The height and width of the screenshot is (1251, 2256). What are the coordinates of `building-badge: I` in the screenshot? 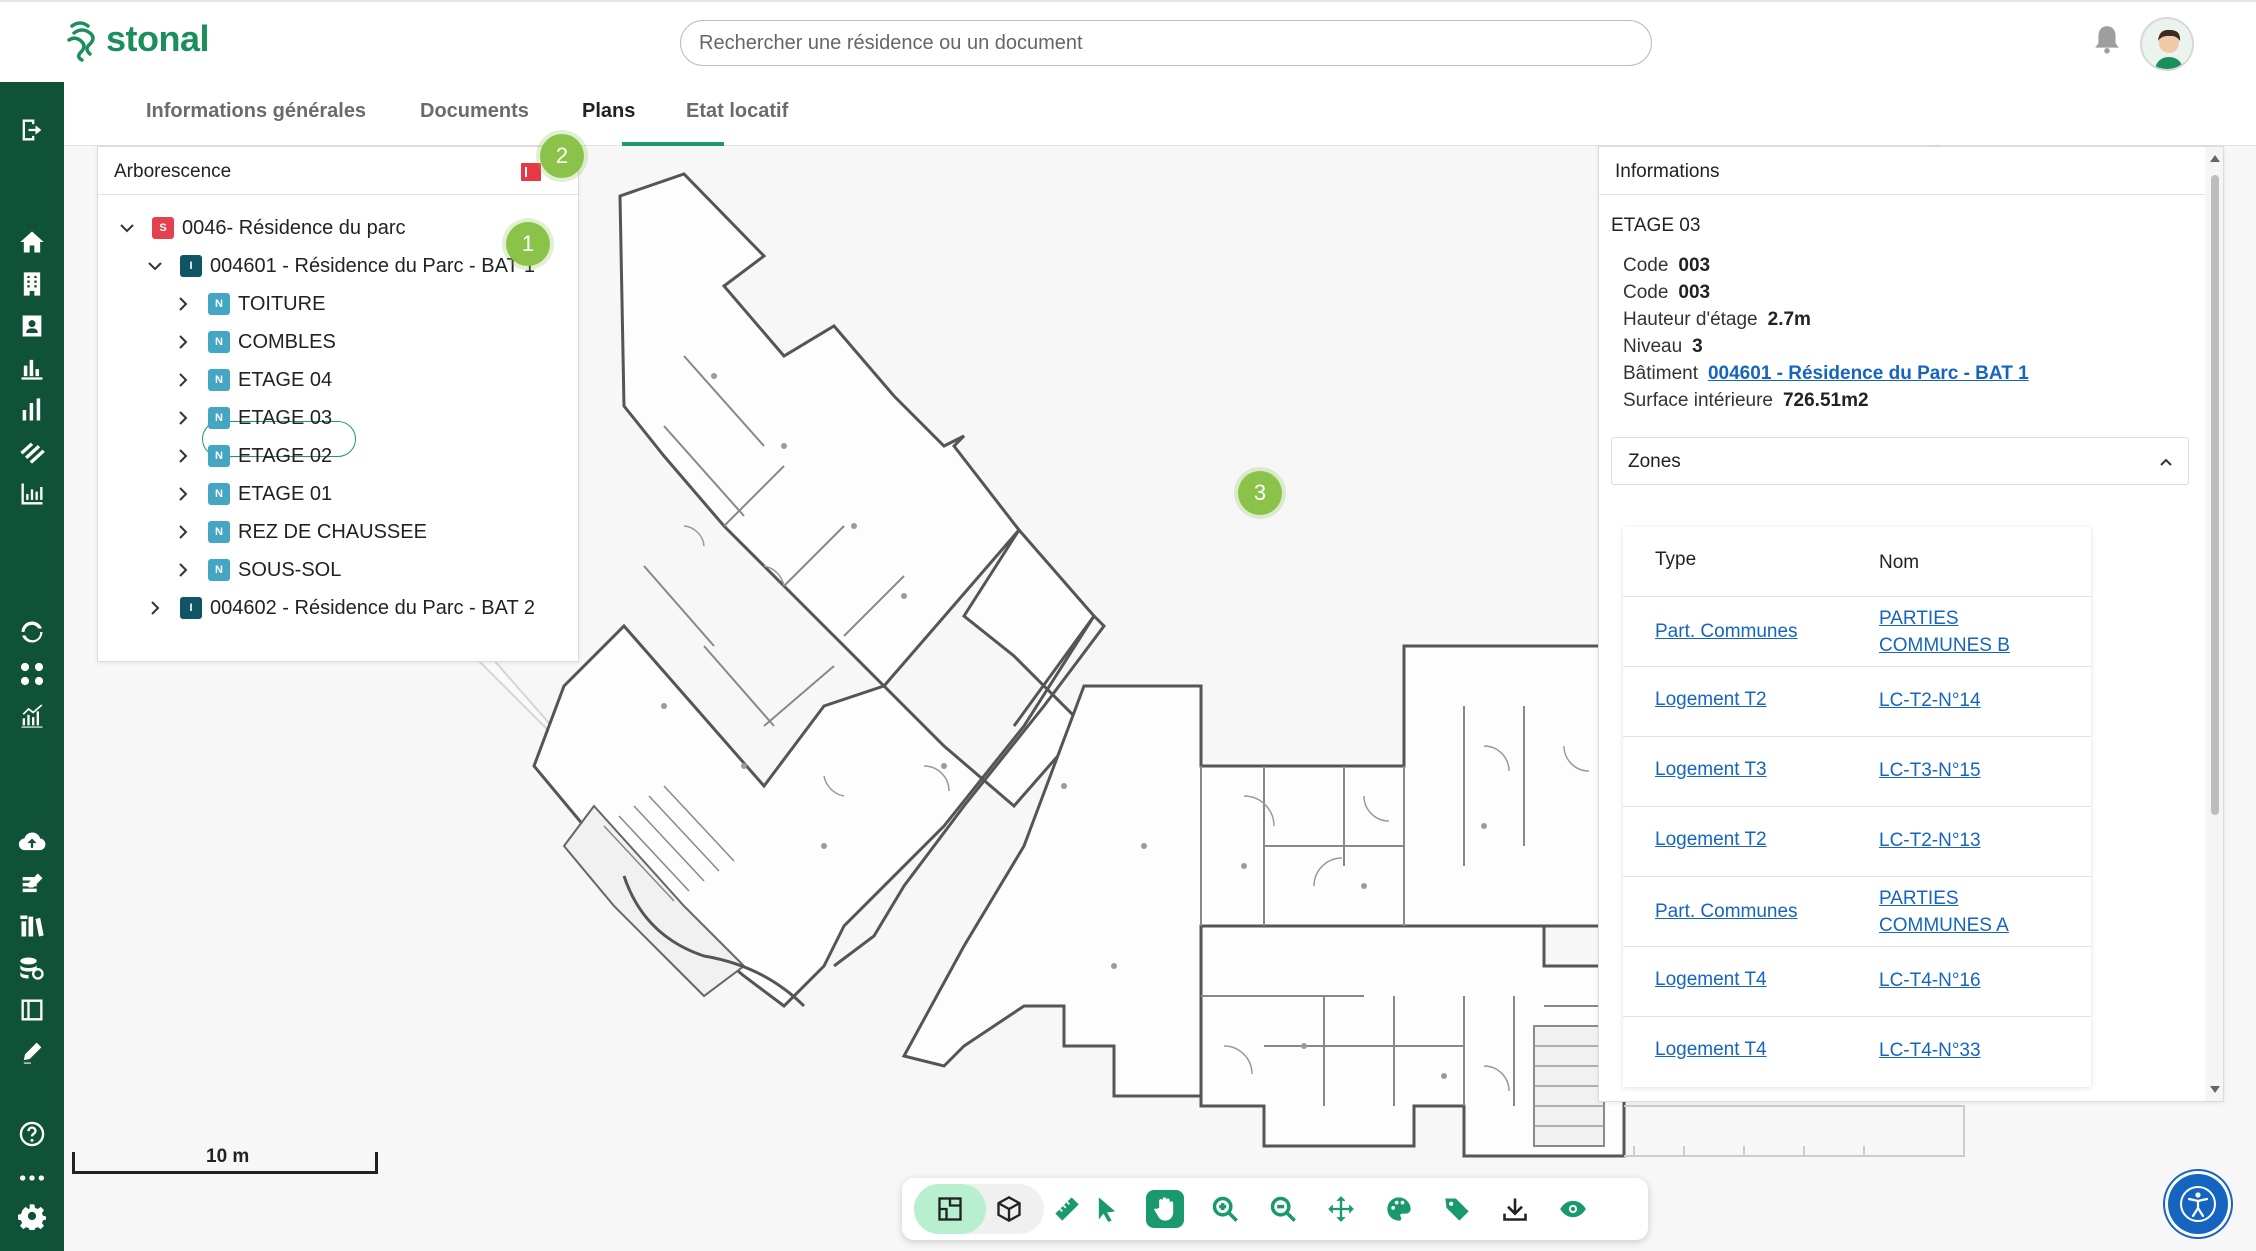 It's located at (191, 608).